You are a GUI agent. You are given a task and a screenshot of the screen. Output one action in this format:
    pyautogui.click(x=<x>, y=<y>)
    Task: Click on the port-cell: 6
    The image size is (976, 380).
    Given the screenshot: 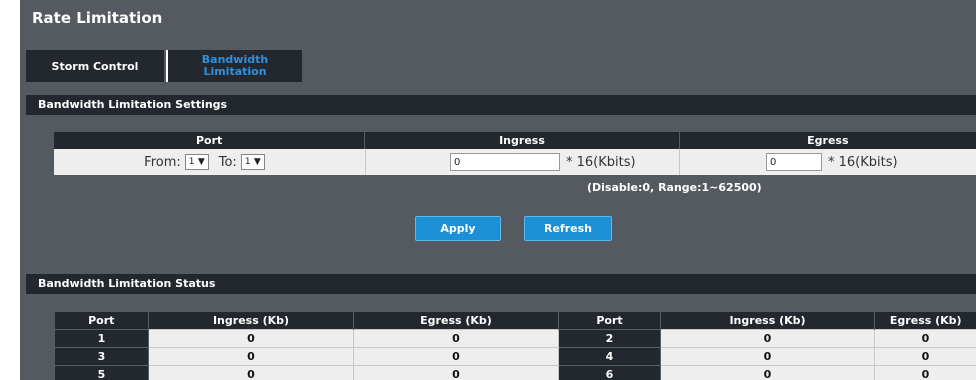 What is the action you would take?
    pyautogui.click(x=609, y=372)
    